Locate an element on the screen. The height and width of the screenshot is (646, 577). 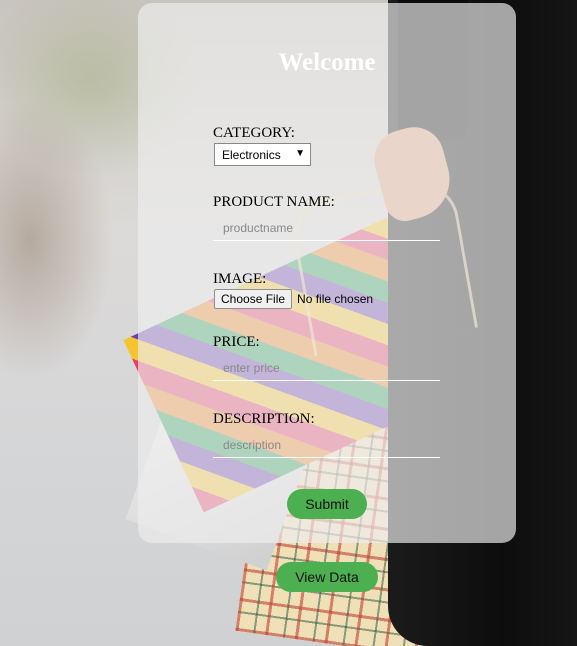
image-file-input: Choose File No file chosen is located at coordinates (293, 299).